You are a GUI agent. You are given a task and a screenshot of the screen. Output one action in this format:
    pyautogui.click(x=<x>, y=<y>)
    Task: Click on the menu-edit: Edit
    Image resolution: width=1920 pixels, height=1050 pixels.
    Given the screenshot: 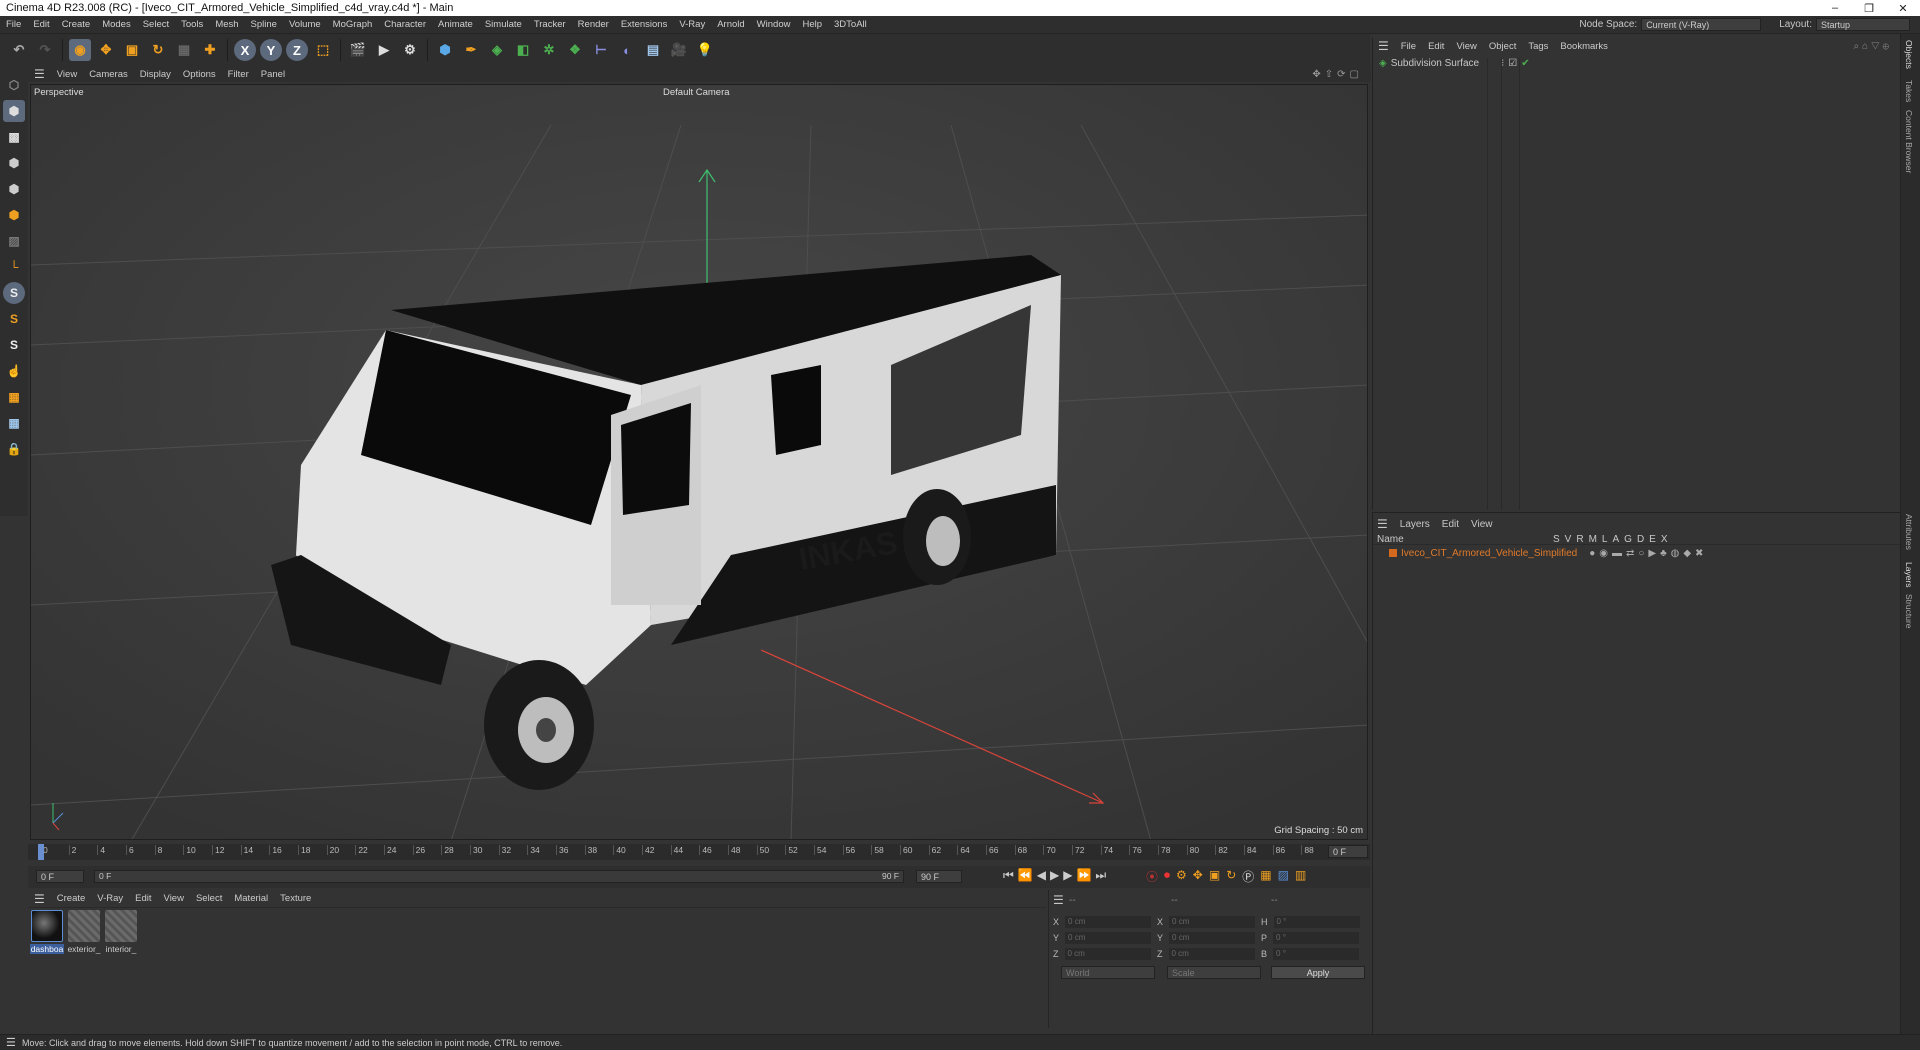 What is the action you would take?
    pyautogui.click(x=41, y=24)
    